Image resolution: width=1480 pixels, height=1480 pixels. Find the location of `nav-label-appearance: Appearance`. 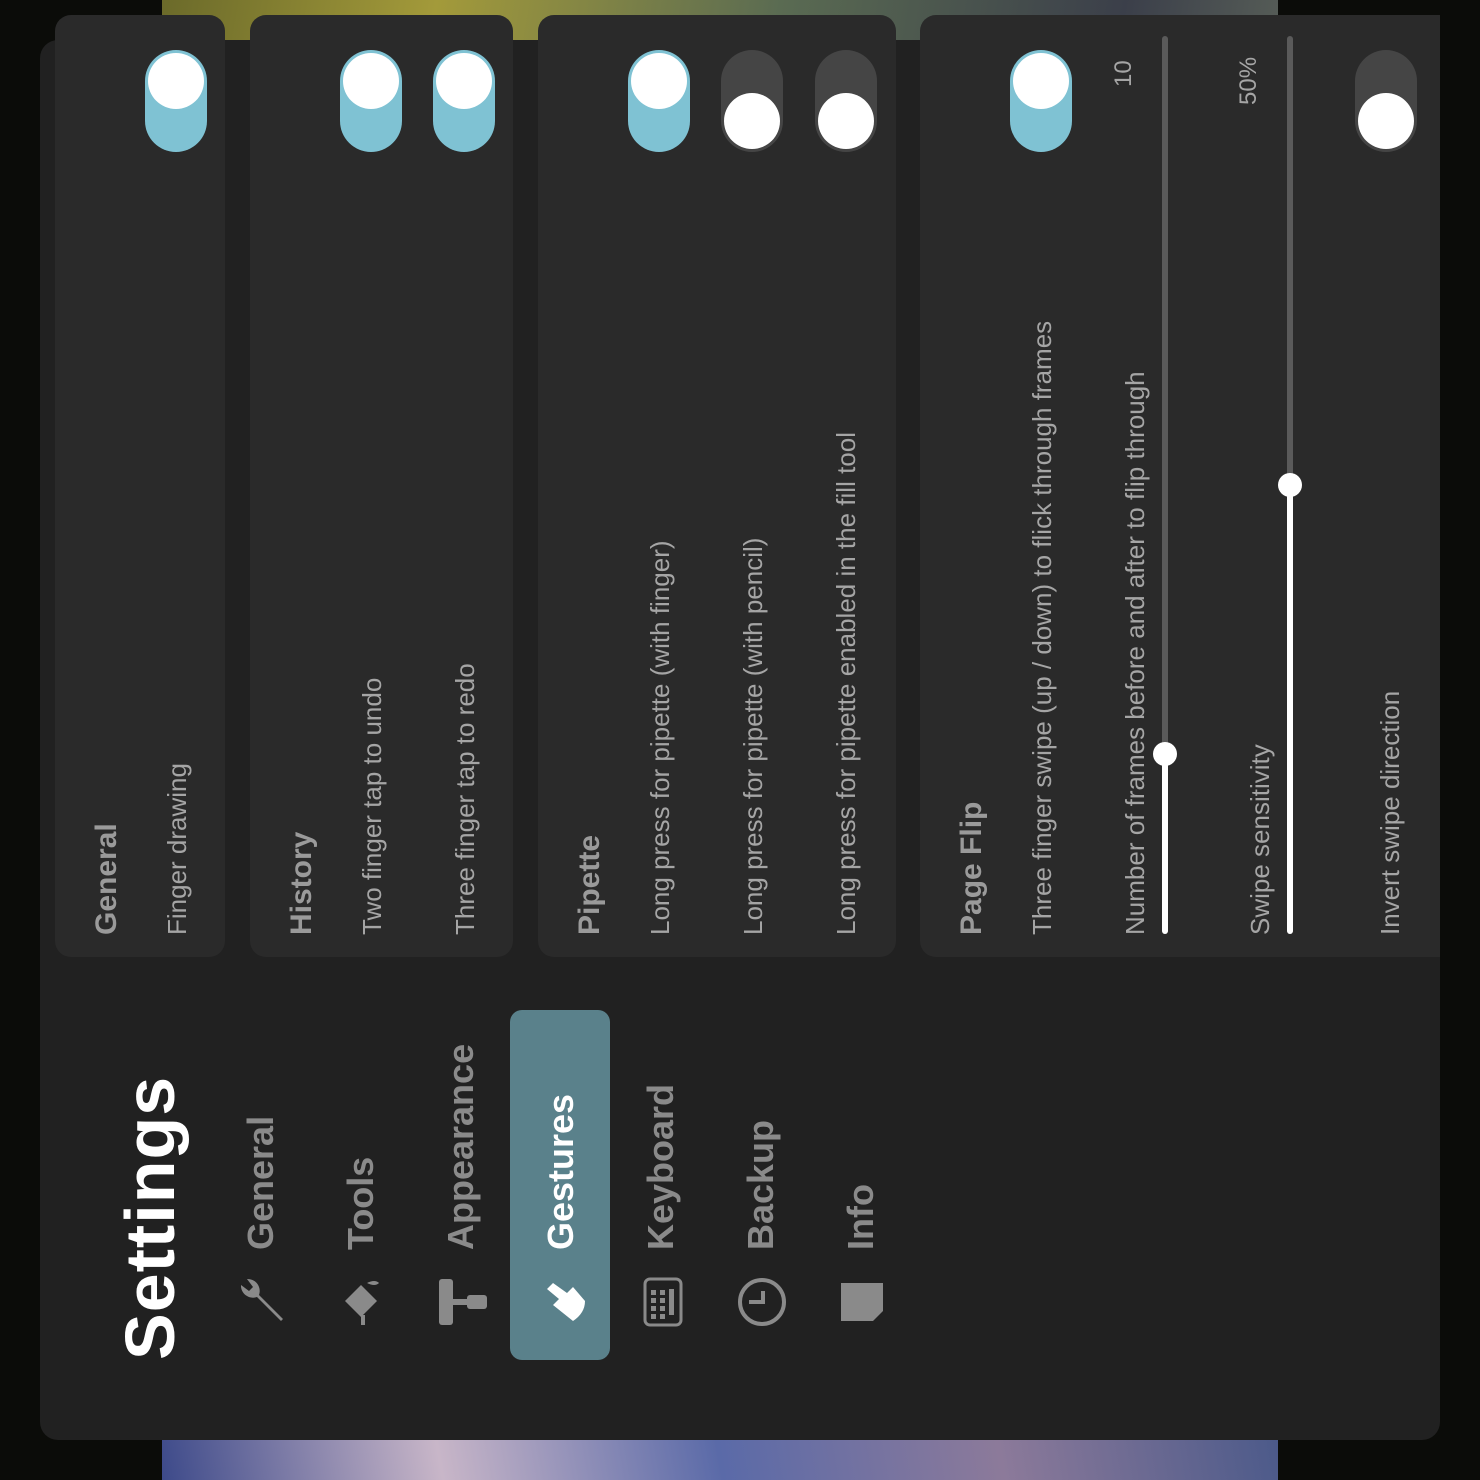

nav-label-appearance: Appearance is located at coordinates (460, 1146).